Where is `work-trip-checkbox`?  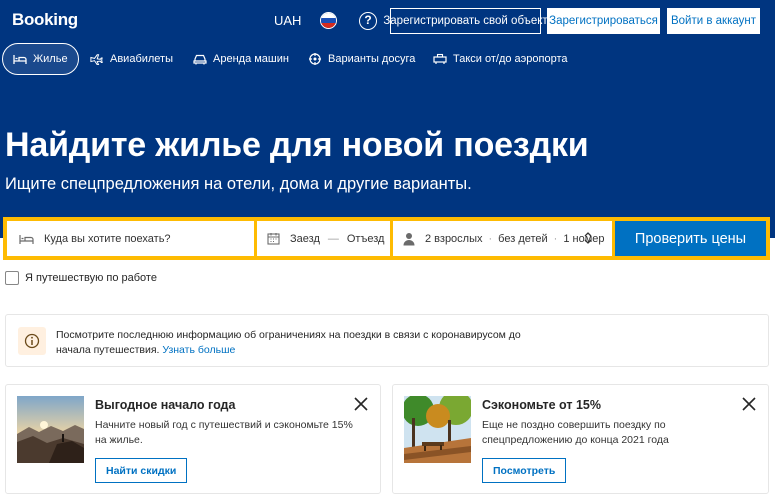
work-trip-checkbox is located at coordinates (12, 278).